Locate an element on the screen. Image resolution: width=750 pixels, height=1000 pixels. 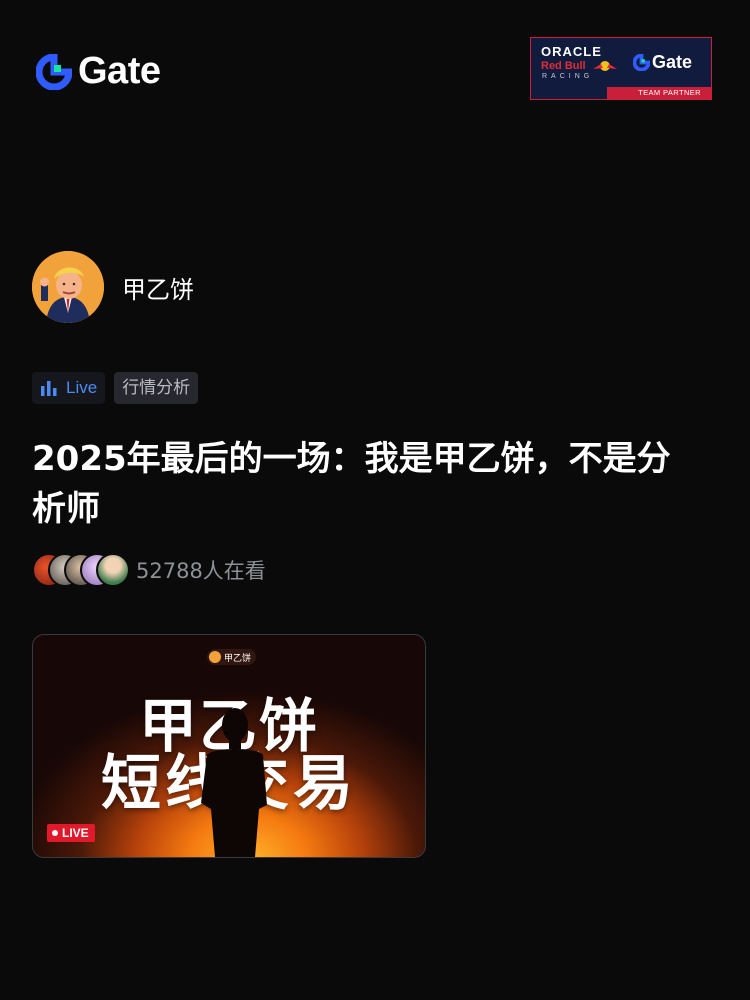
channel-chip-label: 甲乙饼 is located at coordinates (238, 658).